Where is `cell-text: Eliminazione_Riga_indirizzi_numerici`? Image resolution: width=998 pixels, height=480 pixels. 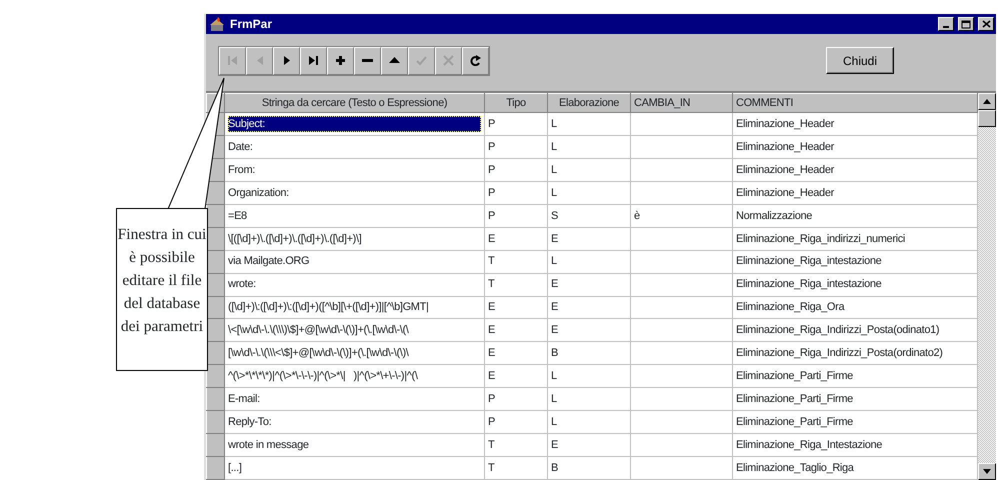
cell-text: Eliminazione_Riga_indirizzi_numerici is located at coordinates (820, 238).